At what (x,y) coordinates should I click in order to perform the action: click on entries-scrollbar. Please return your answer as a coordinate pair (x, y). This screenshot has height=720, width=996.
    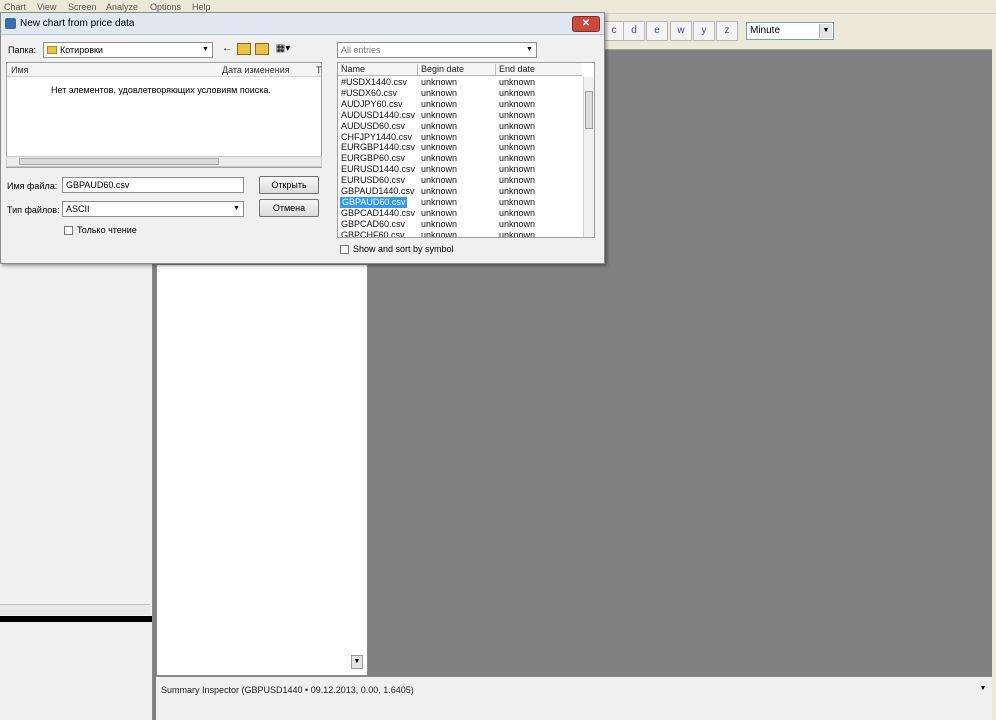
    Looking at the image, I should click on (588, 157).